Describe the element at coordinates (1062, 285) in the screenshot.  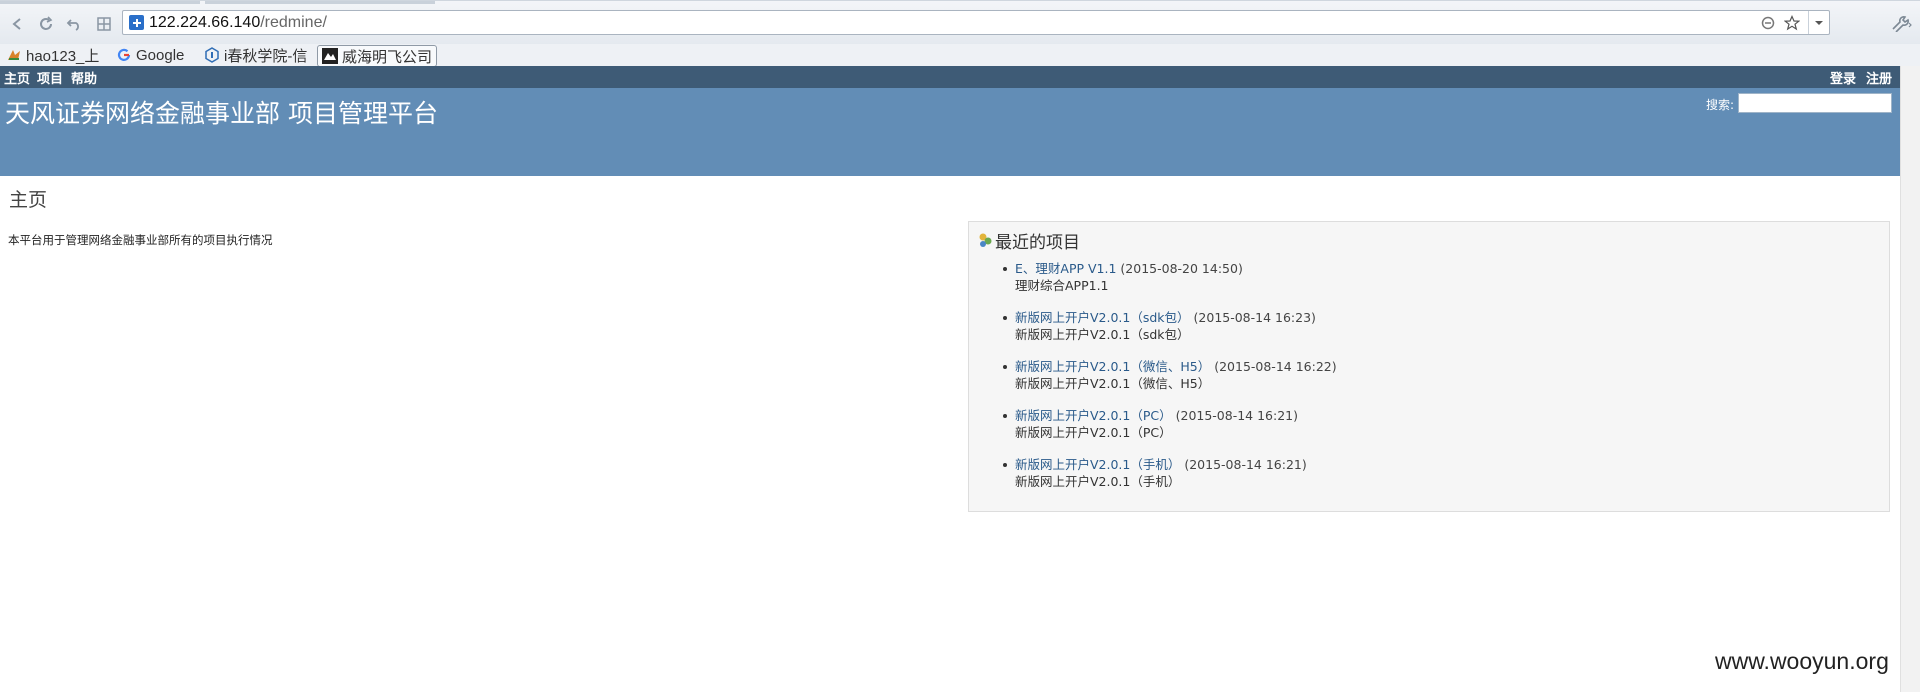
I see `project-description: 理财综合APP1.1` at that location.